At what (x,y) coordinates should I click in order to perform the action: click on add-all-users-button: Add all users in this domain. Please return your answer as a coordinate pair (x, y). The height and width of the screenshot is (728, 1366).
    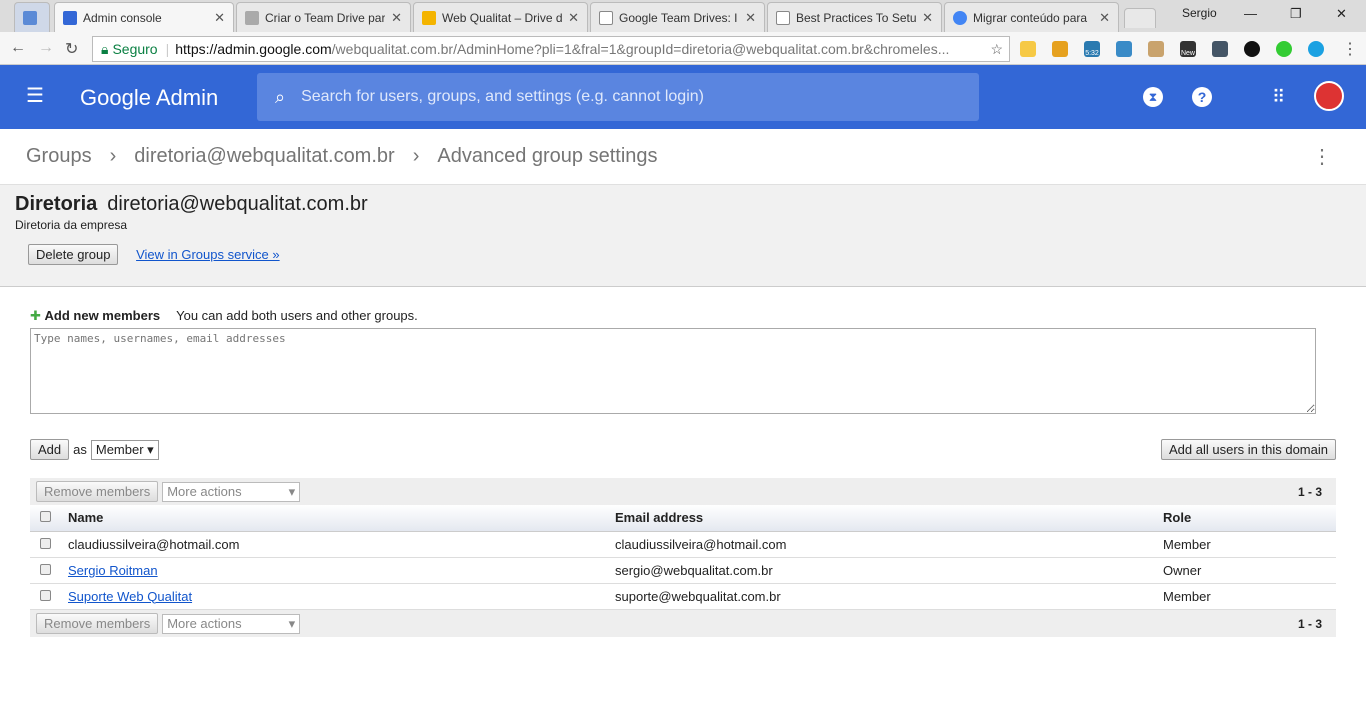
    Looking at the image, I should click on (1248, 449).